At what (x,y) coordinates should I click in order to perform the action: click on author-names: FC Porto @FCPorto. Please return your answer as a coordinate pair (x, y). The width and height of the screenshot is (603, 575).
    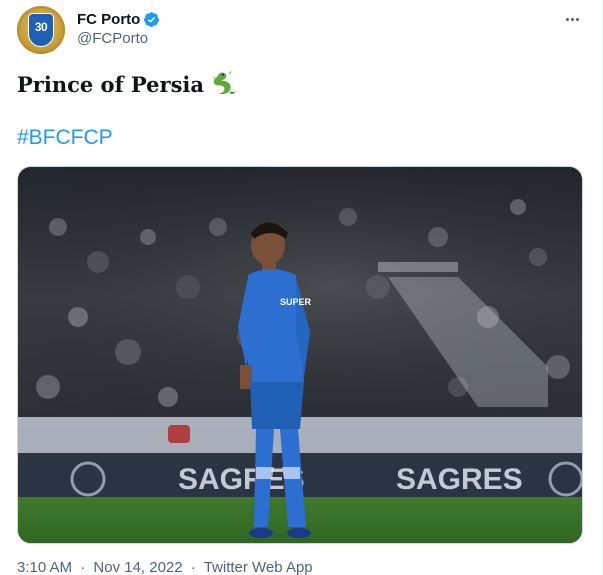
    Looking at the image, I should click on (118, 28).